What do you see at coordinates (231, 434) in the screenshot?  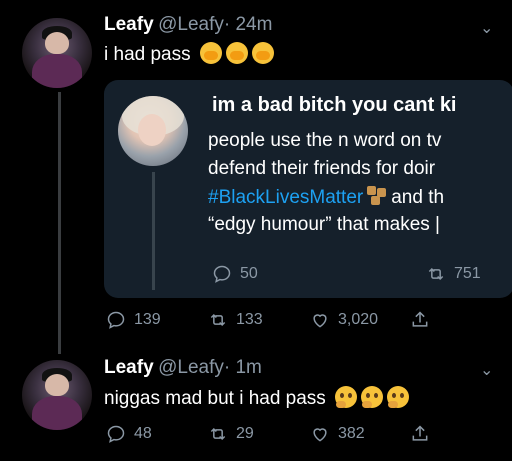 I see `retweet-button: 29` at bounding box center [231, 434].